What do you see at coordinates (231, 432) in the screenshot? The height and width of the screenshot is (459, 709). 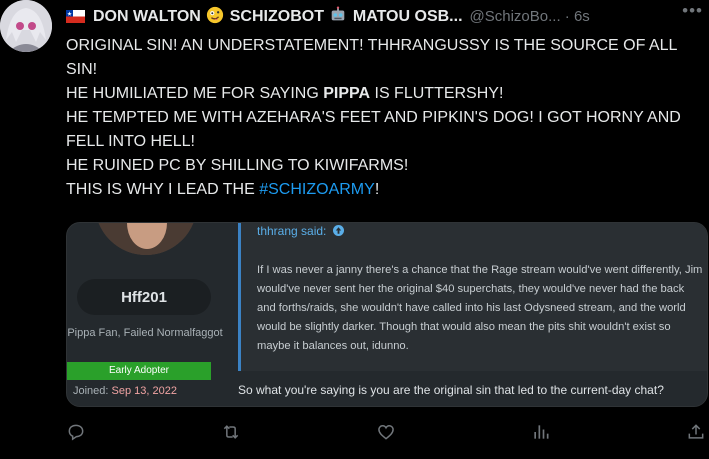 I see `retweet-icon` at bounding box center [231, 432].